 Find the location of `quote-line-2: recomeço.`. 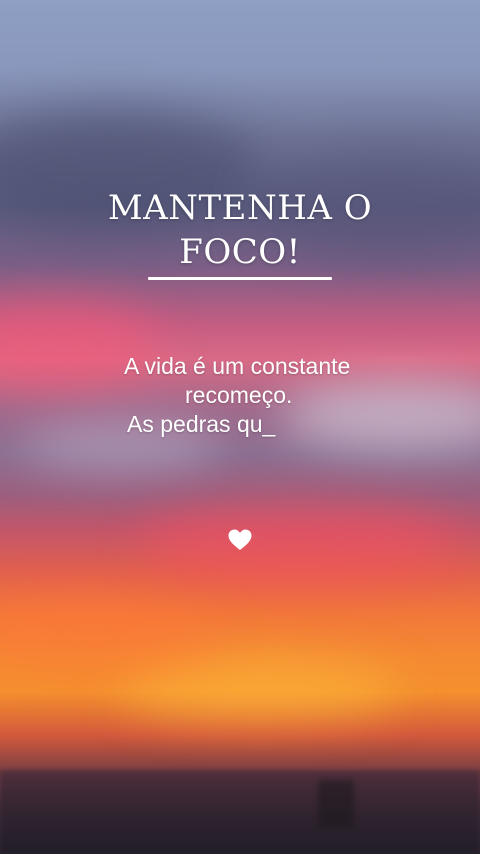

quote-line-2: recomeço. is located at coordinates (239, 395).